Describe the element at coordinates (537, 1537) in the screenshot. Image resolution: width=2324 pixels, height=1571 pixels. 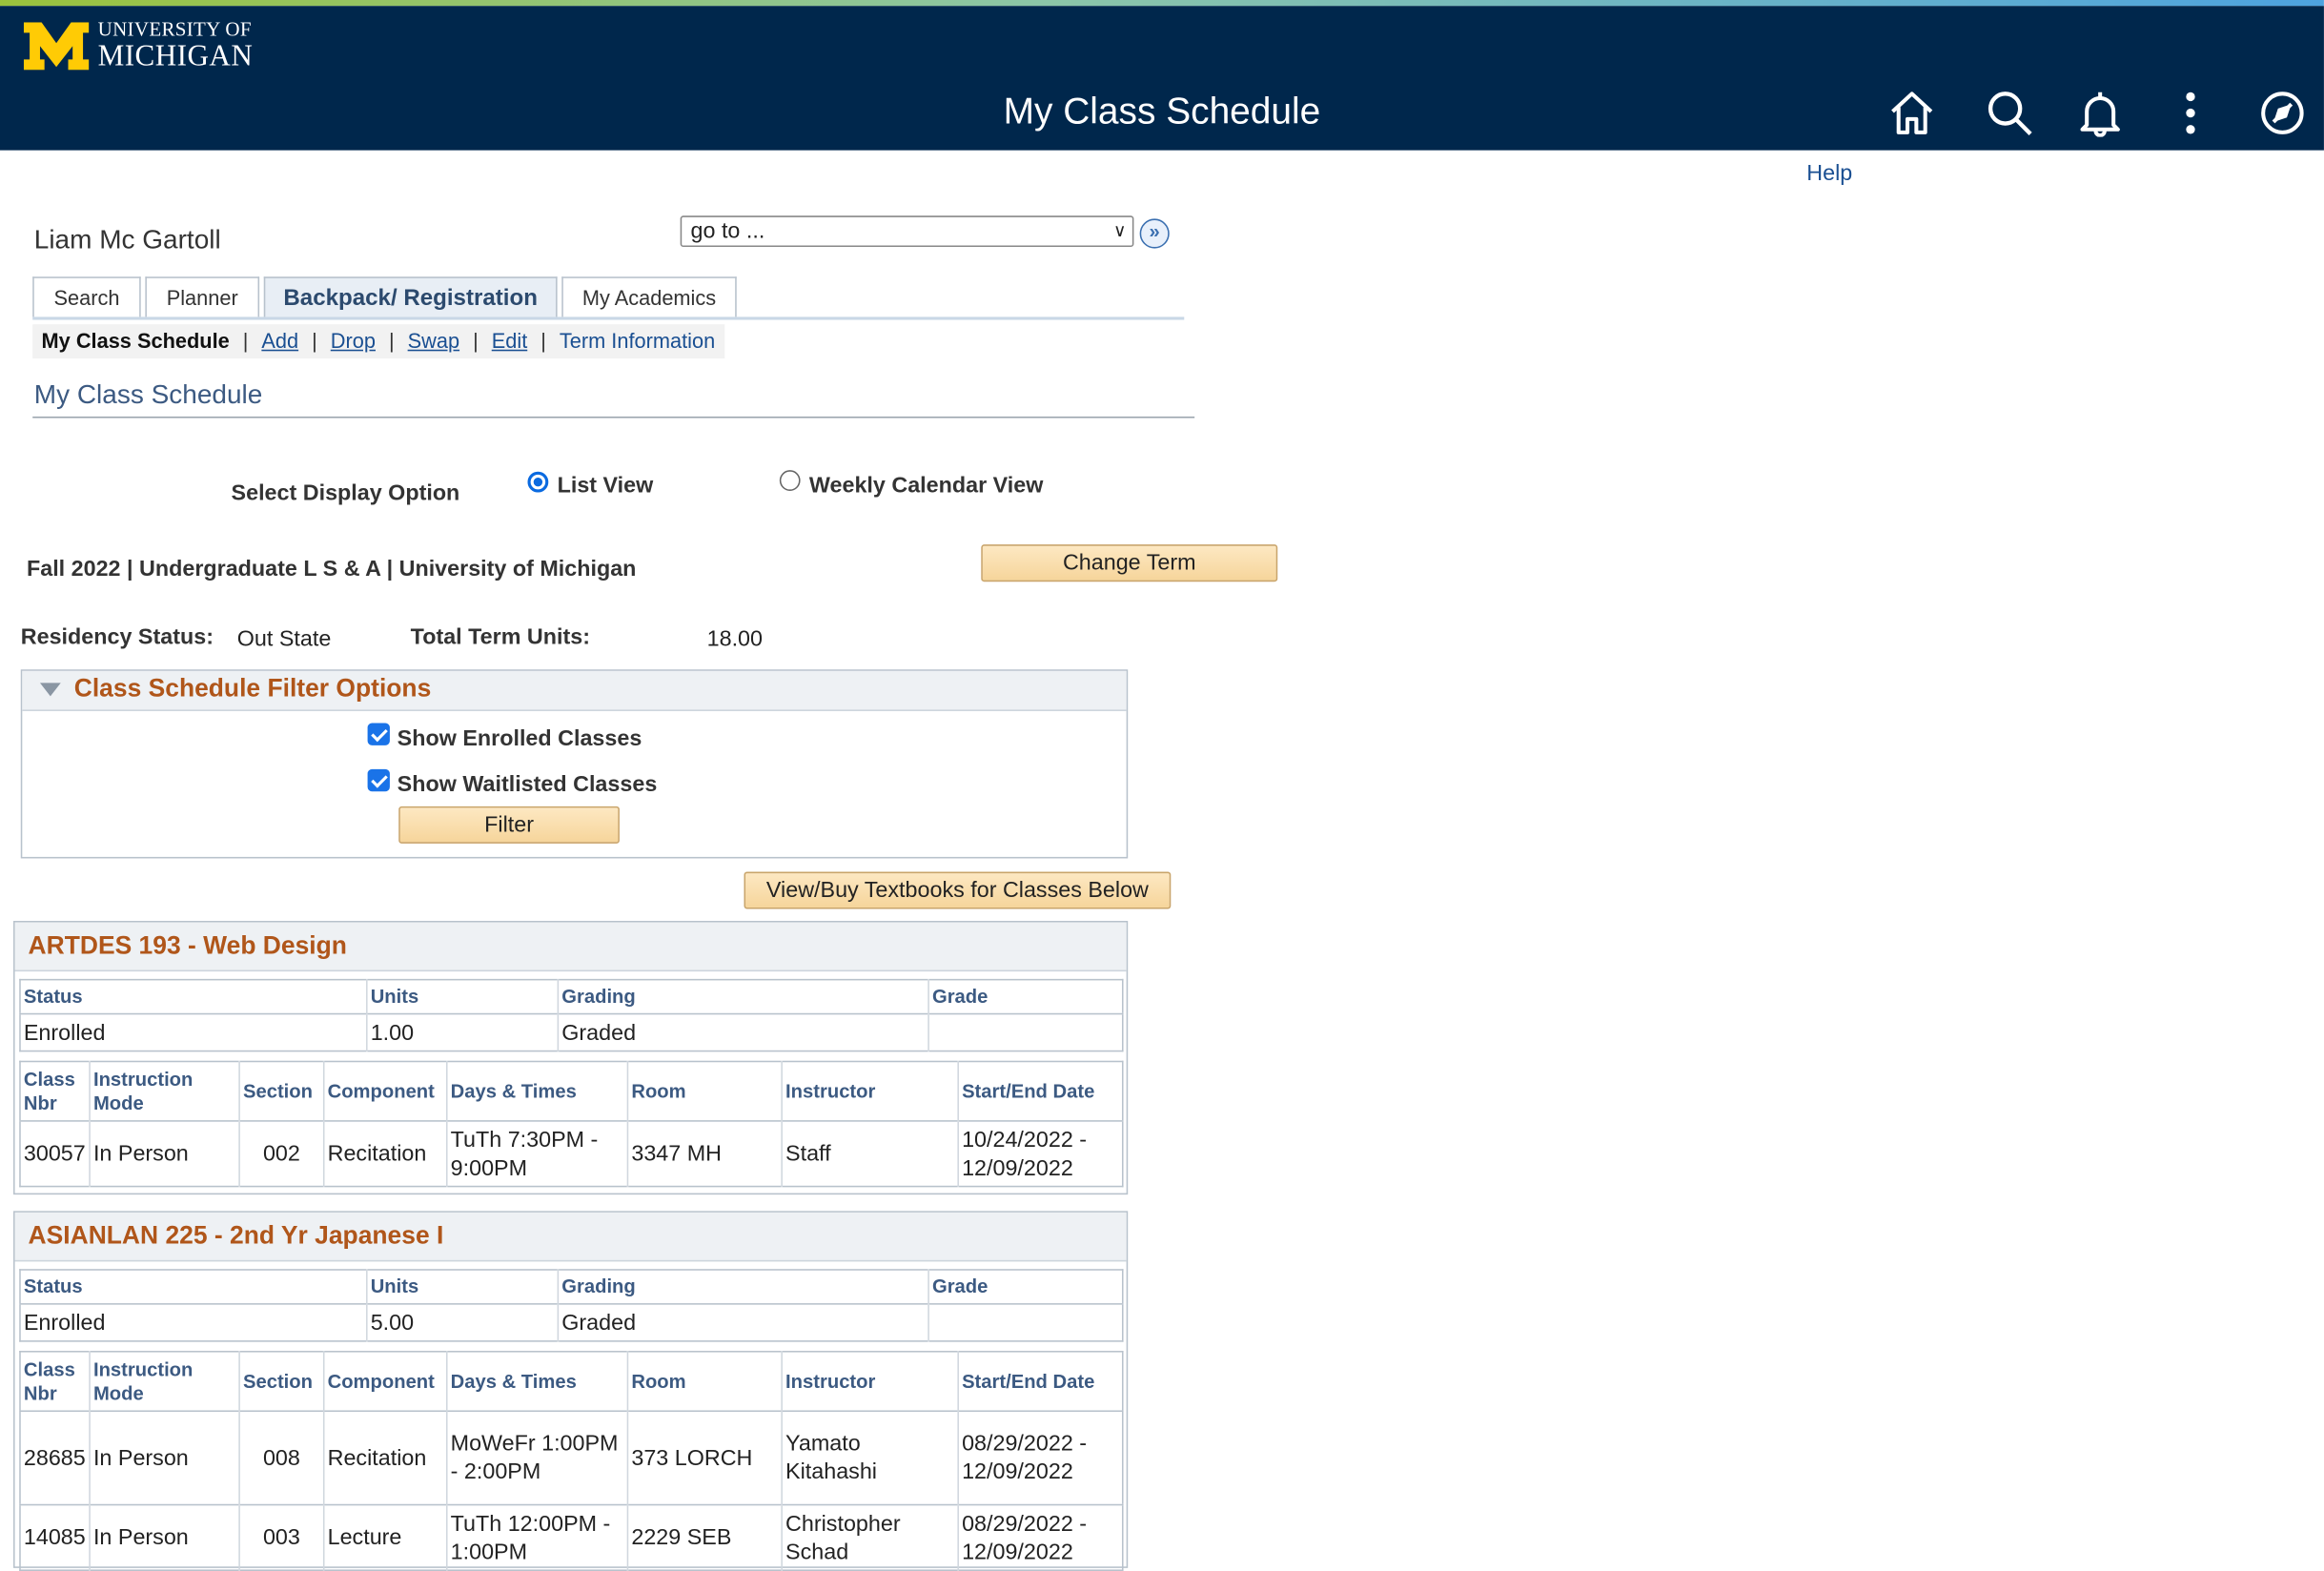
I see `days-times-cell: TuTh 12:00PM - 1:00PM` at that location.